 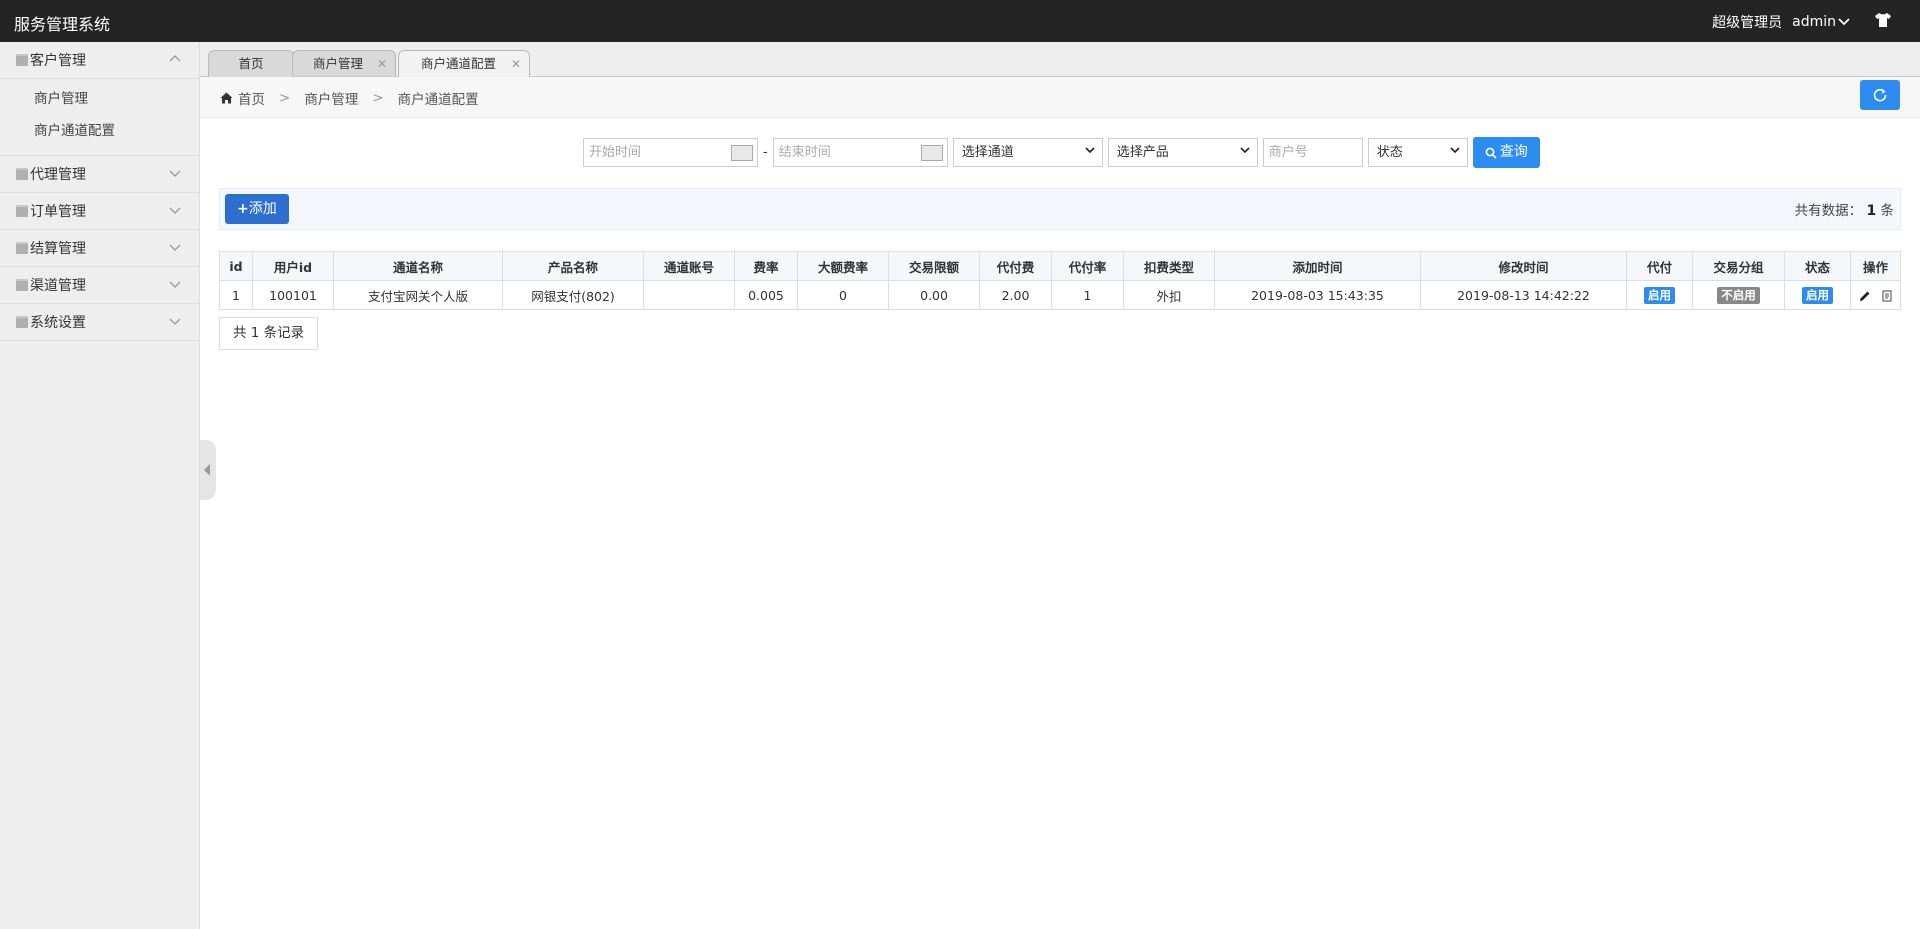 I want to click on breadcrumb: 首页 > 商户管理 > 商户通道配置, so click(x=349, y=98).